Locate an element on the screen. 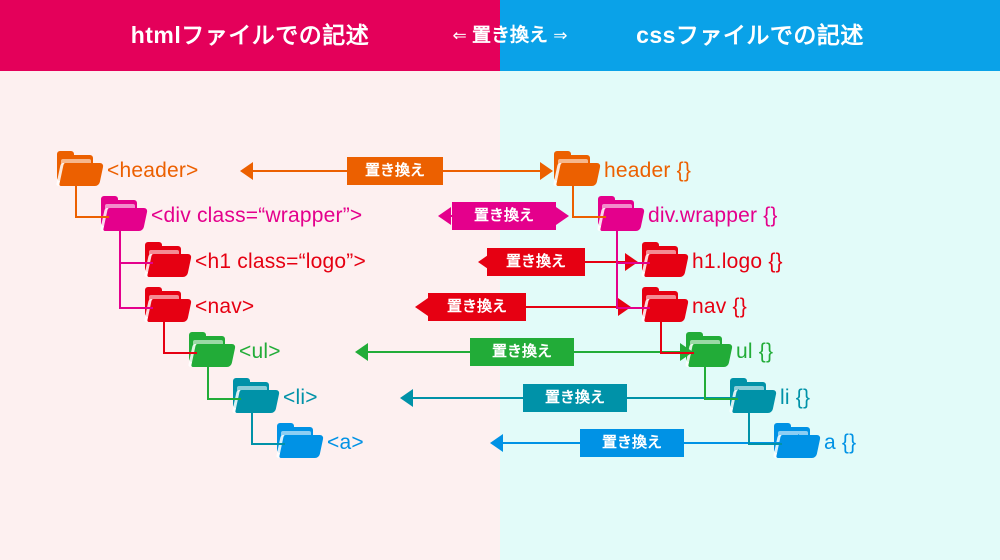 This screenshot has width=1000, height=560. tree-node-label: <h1 class=“logo”> is located at coordinates (280, 261).